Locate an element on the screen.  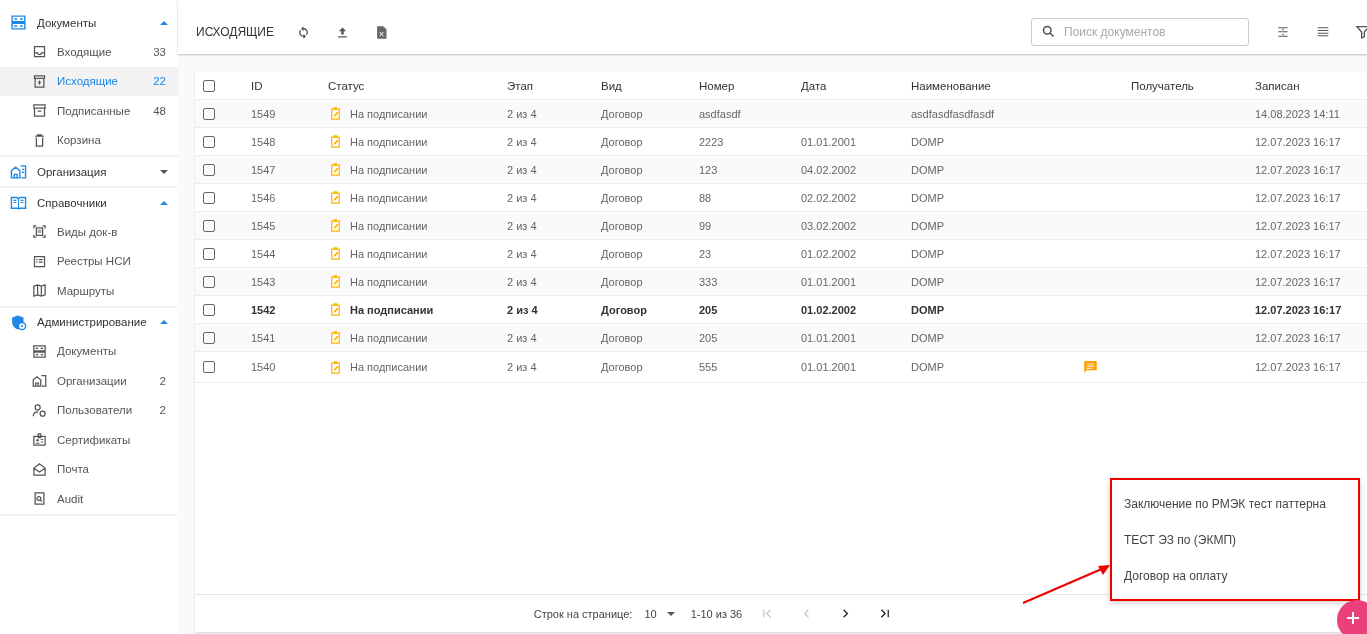
item-label: Корзина is located at coordinates (79, 140).